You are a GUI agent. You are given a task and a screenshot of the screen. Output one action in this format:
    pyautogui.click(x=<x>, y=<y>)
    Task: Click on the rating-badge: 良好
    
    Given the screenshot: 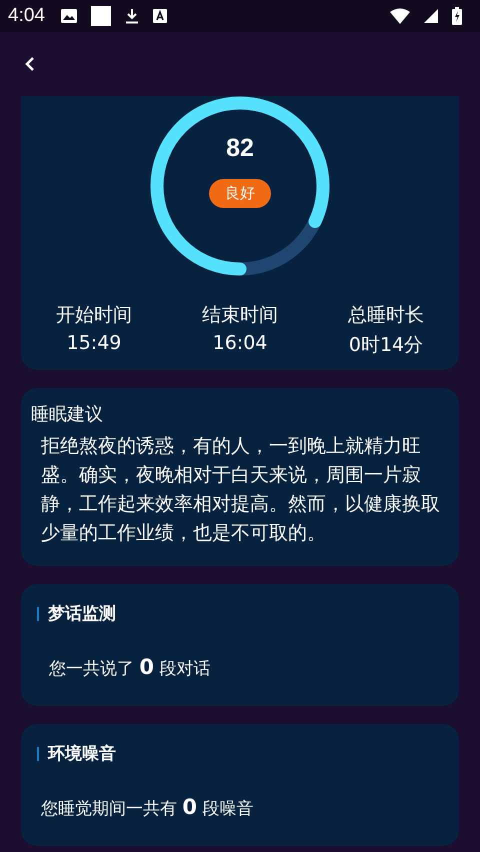 What is the action you would take?
    pyautogui.click(x=240, y=193)
    